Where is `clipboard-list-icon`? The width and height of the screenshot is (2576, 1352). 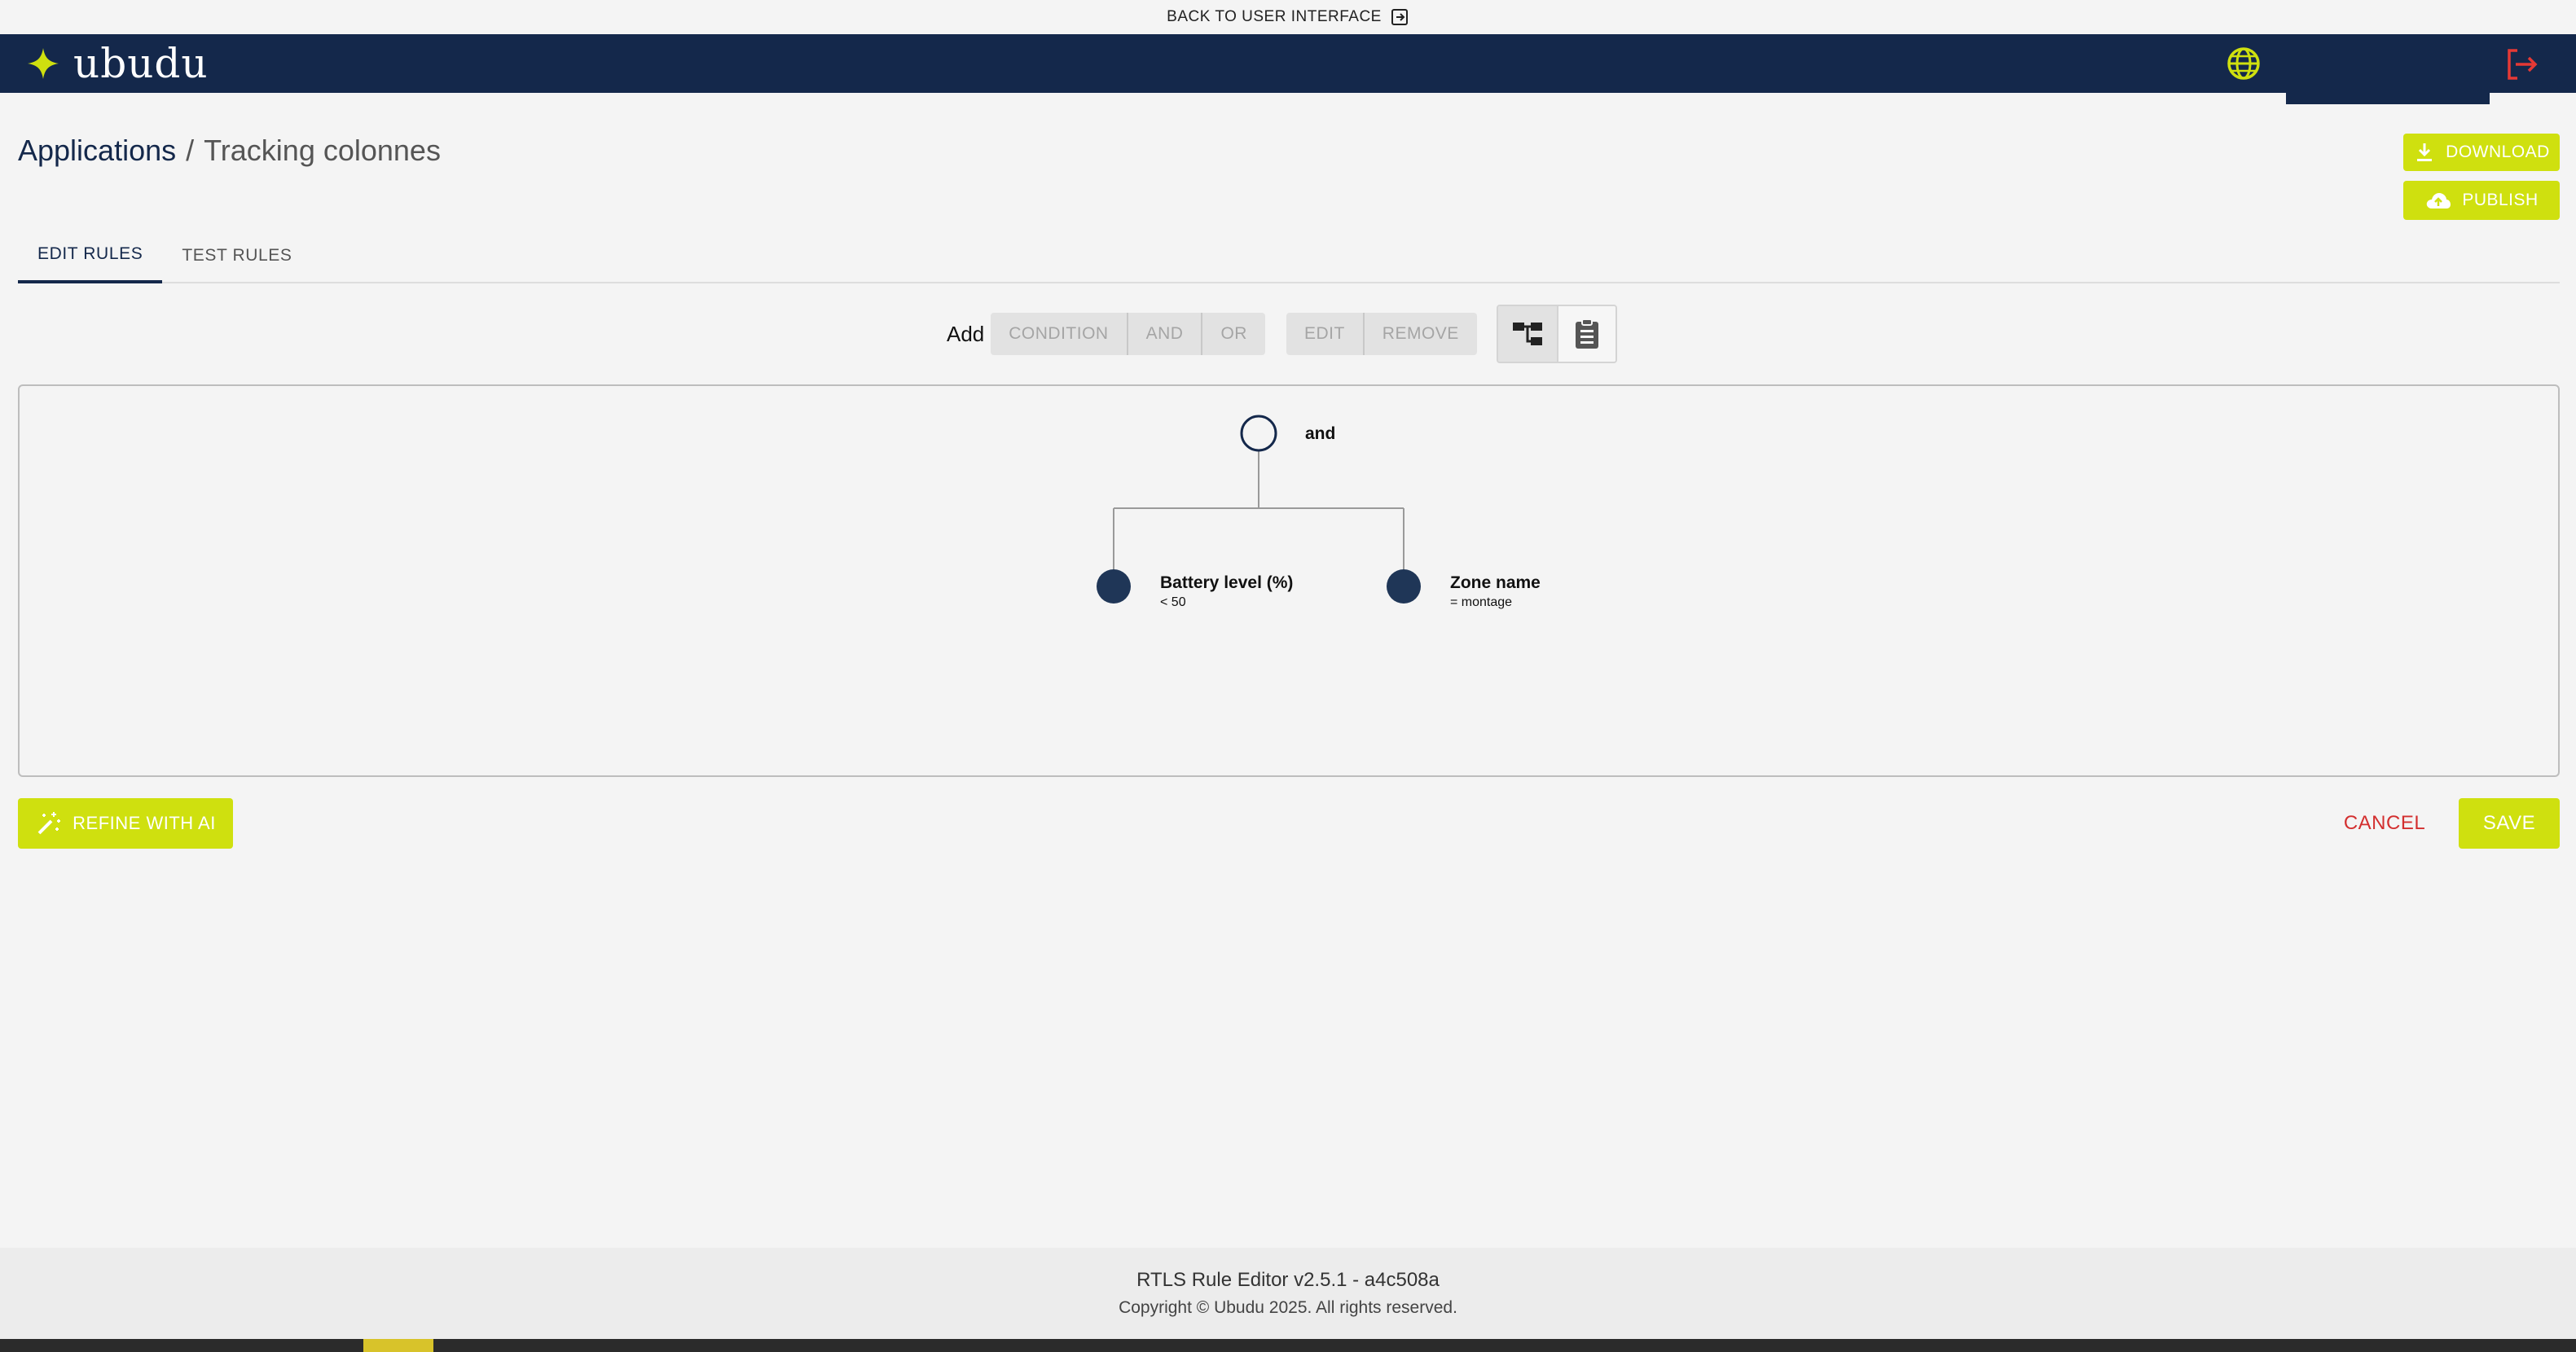 clipboard-list-icon is located at coordinates (1586, 333).